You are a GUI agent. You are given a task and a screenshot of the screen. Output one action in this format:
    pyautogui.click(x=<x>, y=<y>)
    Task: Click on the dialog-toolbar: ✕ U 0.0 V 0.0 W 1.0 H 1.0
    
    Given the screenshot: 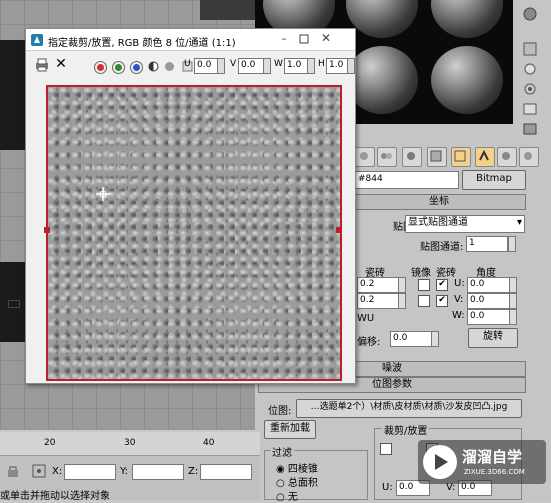 What is the action you would take?
    pyautogui.click(x=190, y=66)
    